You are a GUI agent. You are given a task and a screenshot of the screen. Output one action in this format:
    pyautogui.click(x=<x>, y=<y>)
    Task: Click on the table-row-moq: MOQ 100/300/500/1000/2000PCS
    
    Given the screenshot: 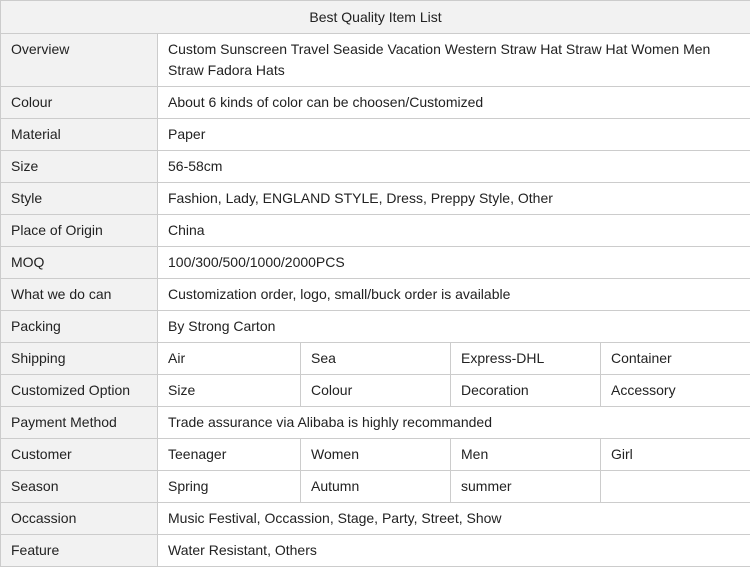 What is the action you would take?
    pyautogui.click(x=375, y=263)
    